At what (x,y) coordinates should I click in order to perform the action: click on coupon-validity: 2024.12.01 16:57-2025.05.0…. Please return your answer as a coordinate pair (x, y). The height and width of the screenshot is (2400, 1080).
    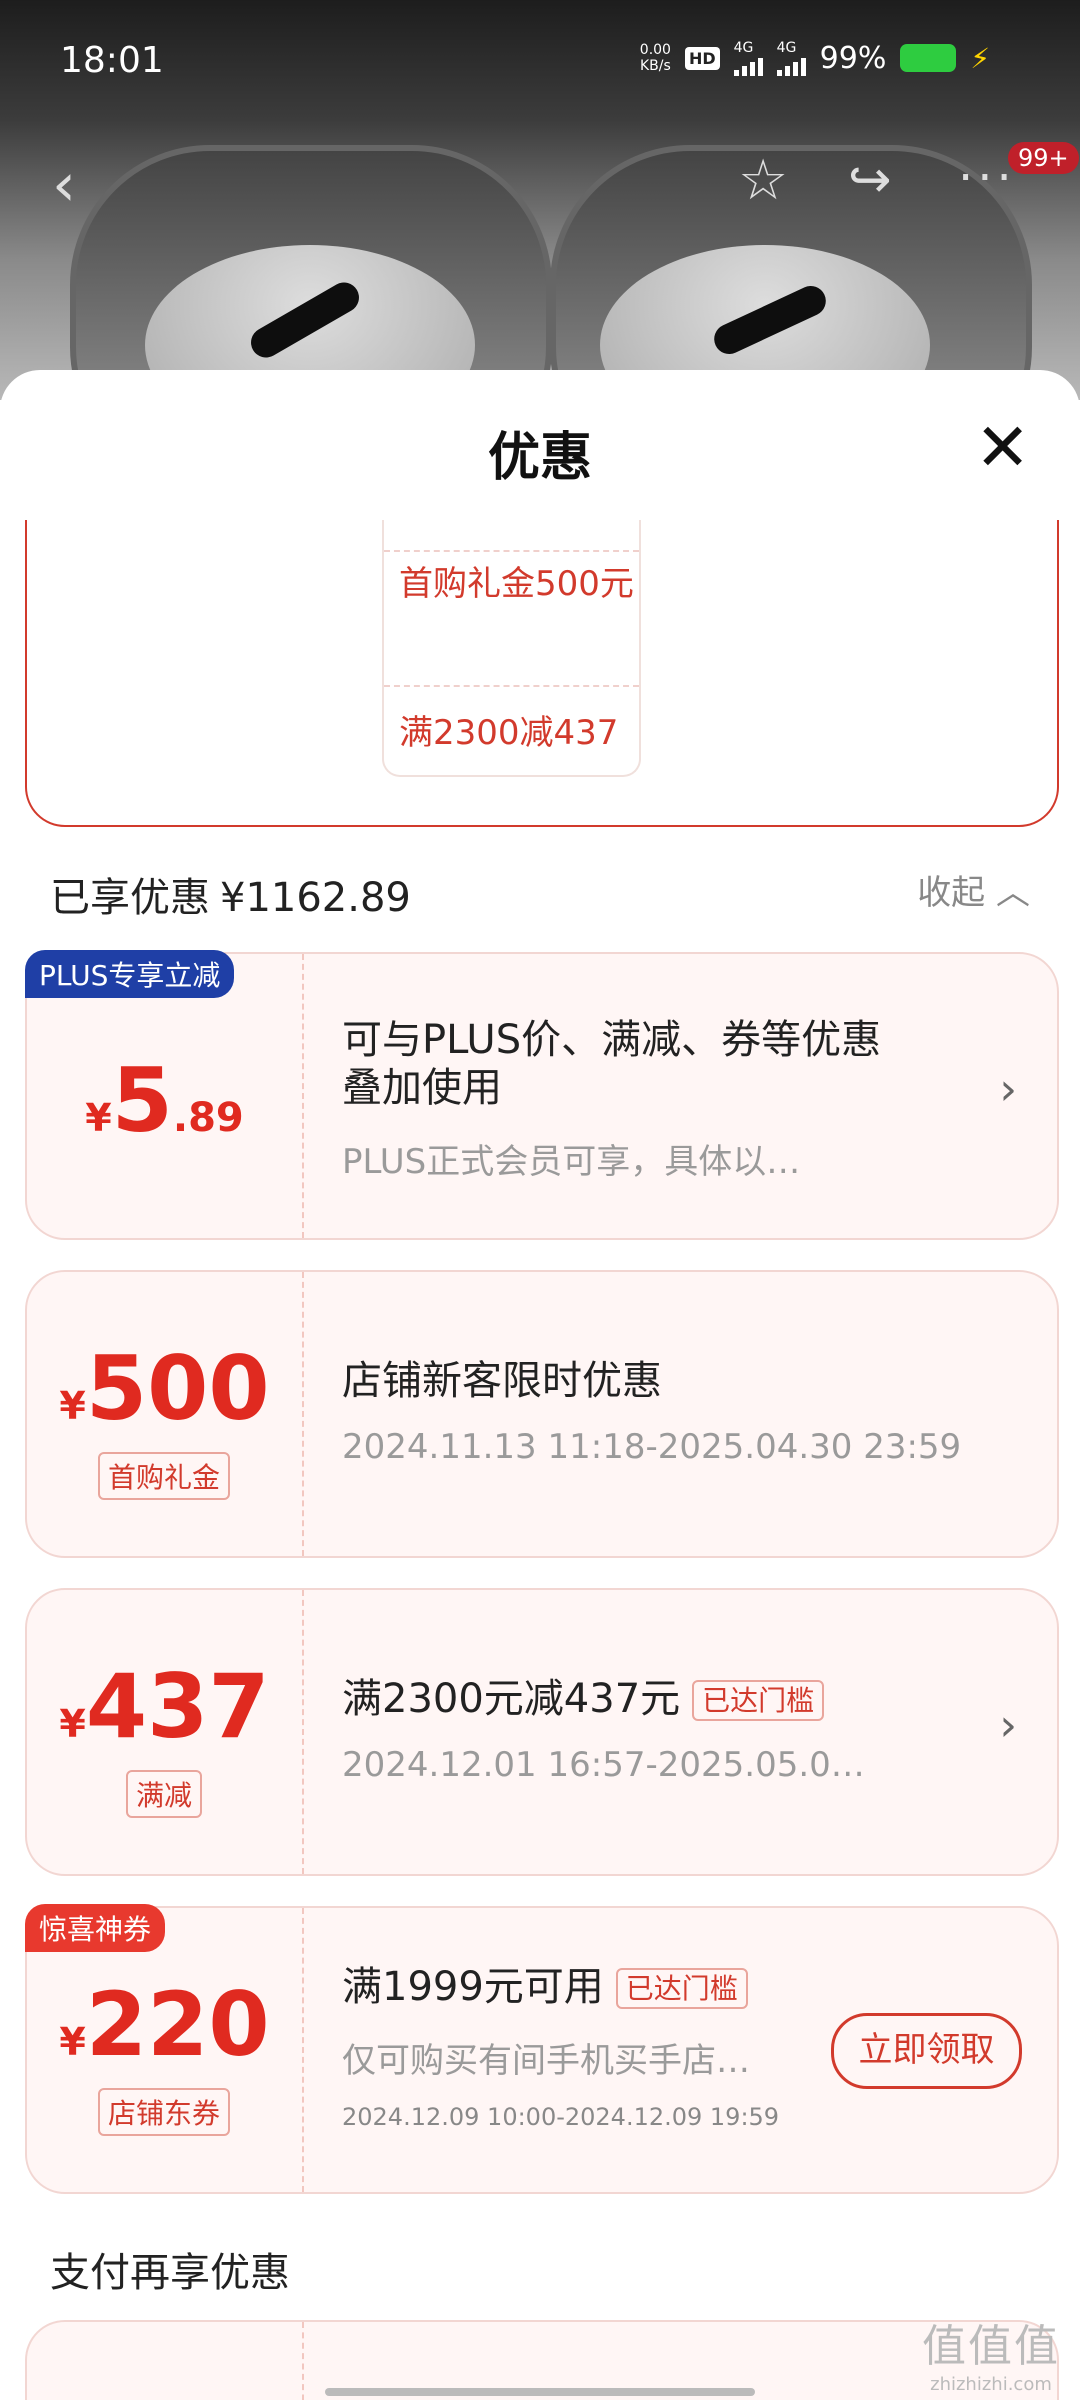
    Looking at the image, I should click on (603, 1765).